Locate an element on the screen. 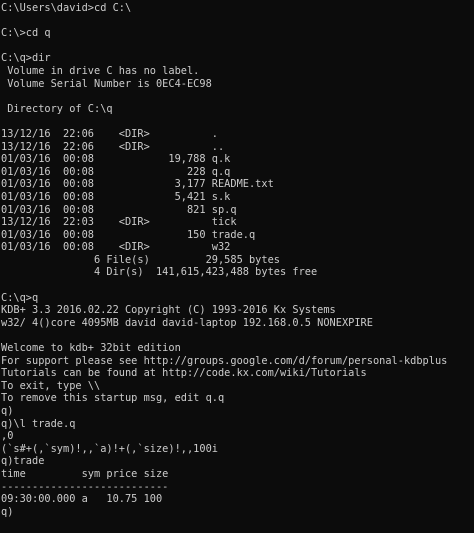  console-line: C:\Users\david>cd C:\ is located at coordinates (66, 8).